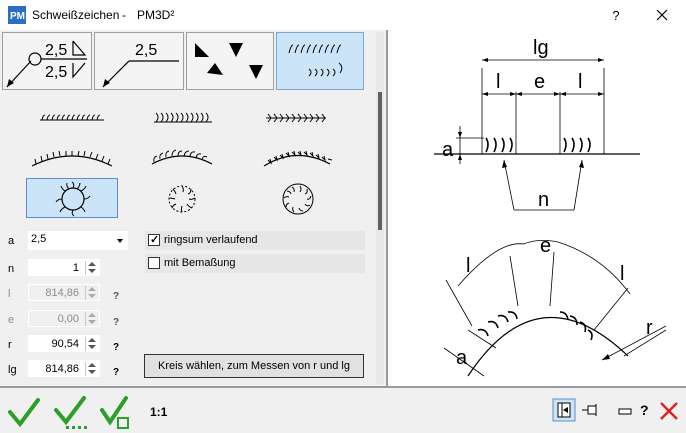 Image resolution: width=686 pixels, height=433 pixels. I want to click on e-input: 0,00, so click(64, 318).